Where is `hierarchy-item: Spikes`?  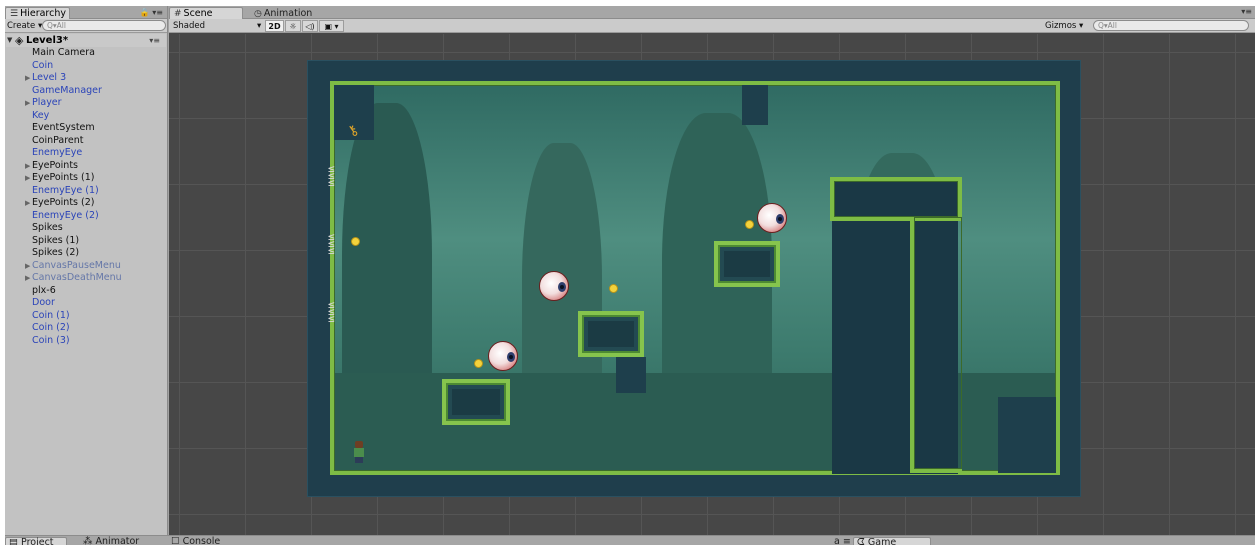
hierarchy-item: Spikes is located at coordinates (86, 228).